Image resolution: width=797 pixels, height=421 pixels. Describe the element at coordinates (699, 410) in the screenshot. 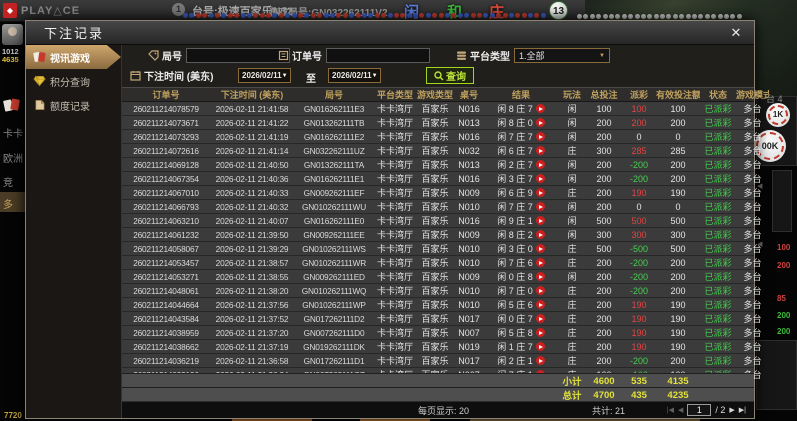

I see `page-number-input` at that location.